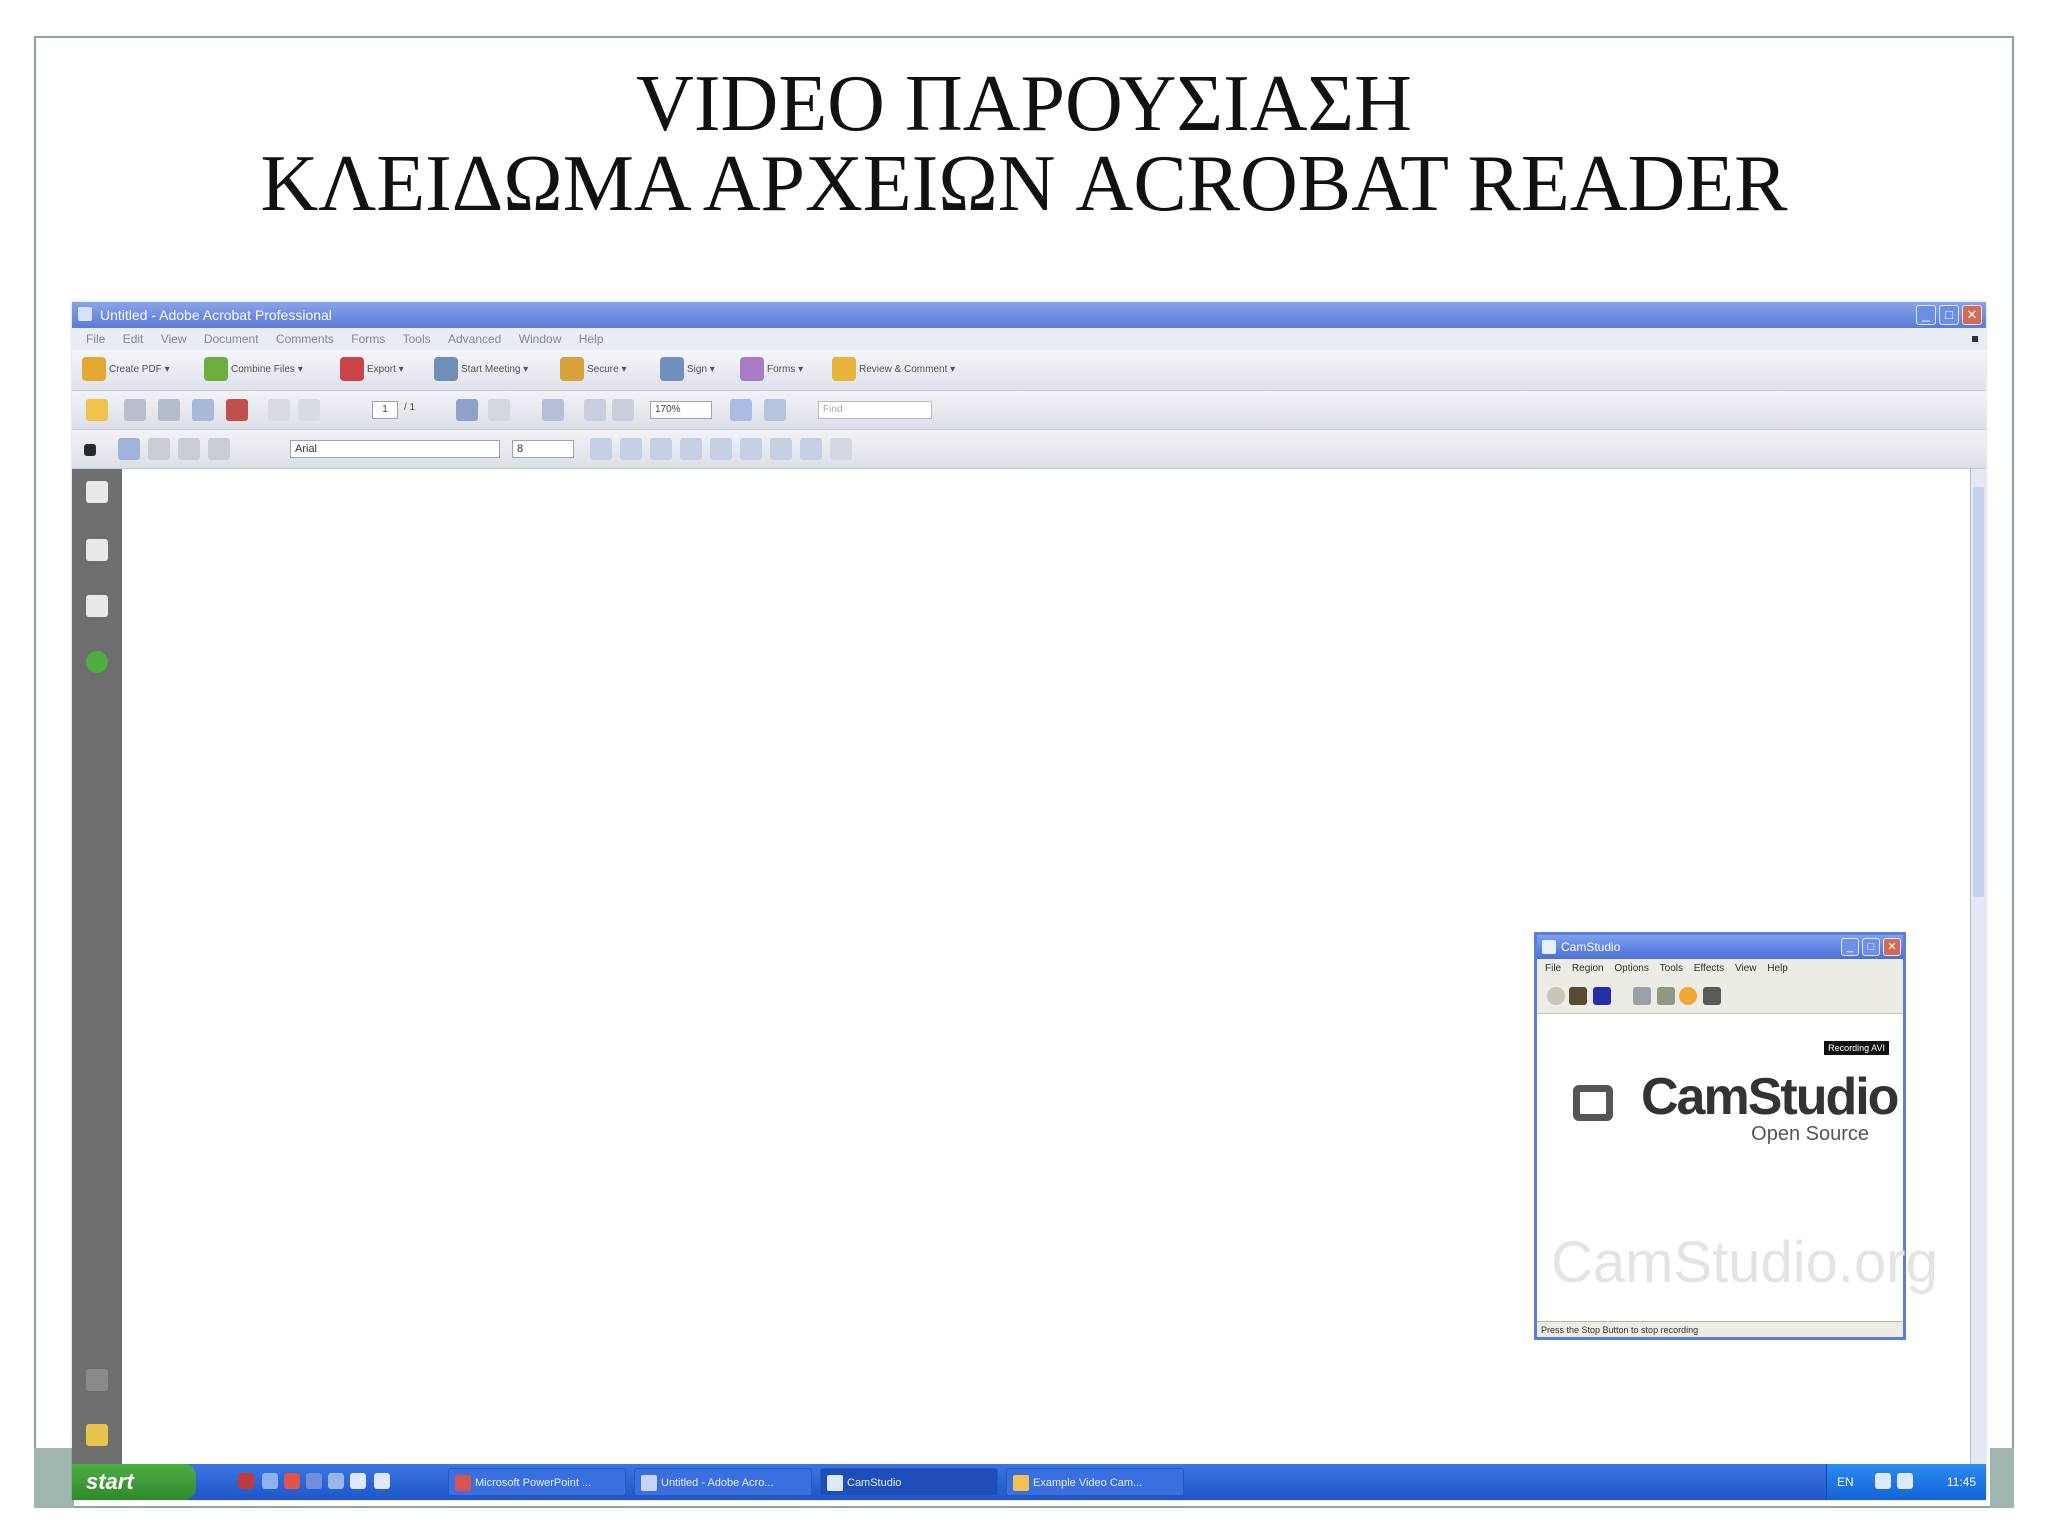  I want to click on page-number-input: 1, so click(385, 410).